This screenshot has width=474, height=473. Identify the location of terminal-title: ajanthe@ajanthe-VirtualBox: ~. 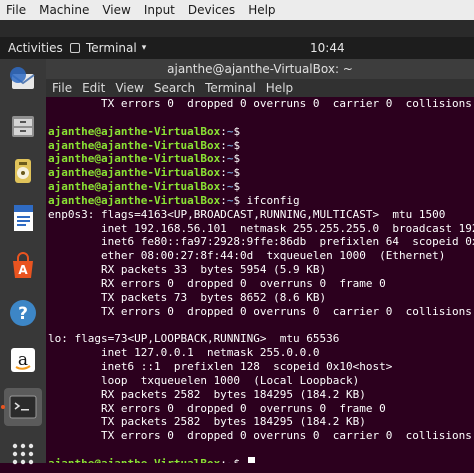
(260, 69).